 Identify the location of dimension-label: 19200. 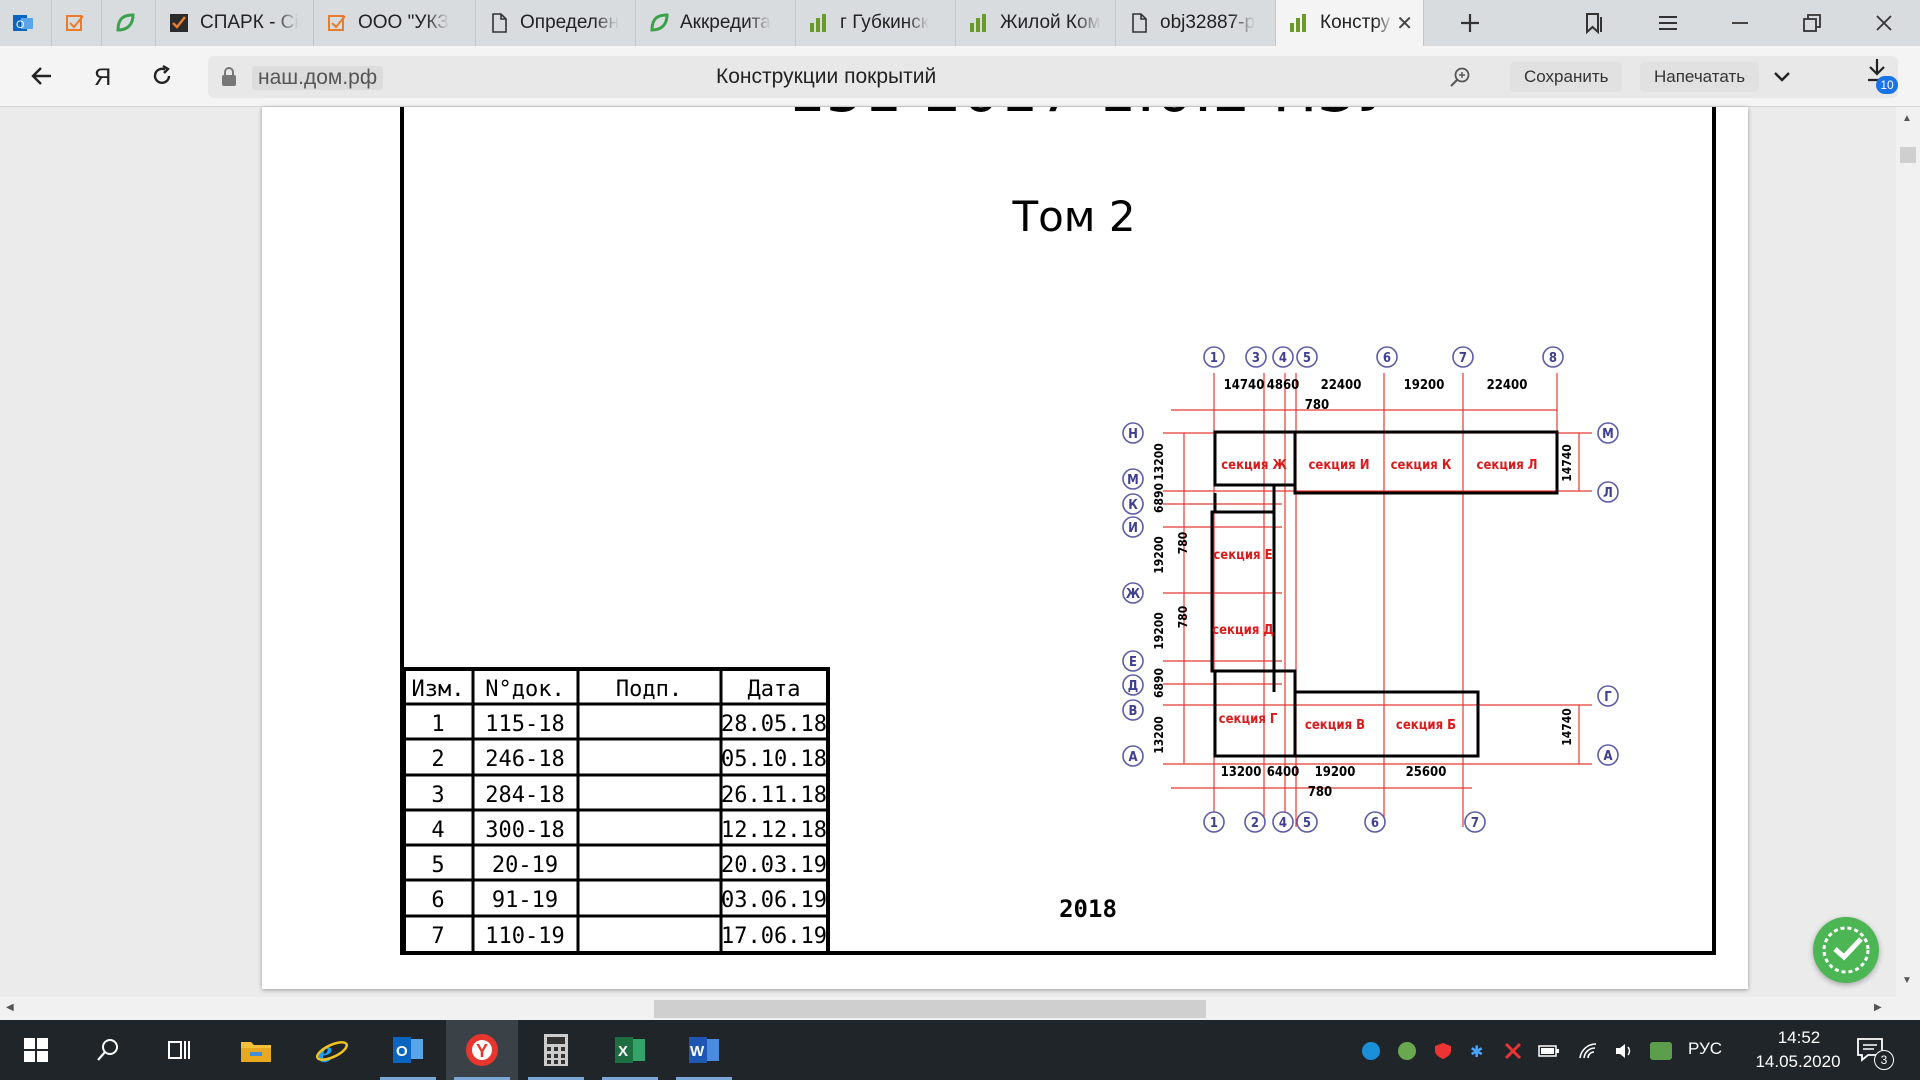
(1159, 555).